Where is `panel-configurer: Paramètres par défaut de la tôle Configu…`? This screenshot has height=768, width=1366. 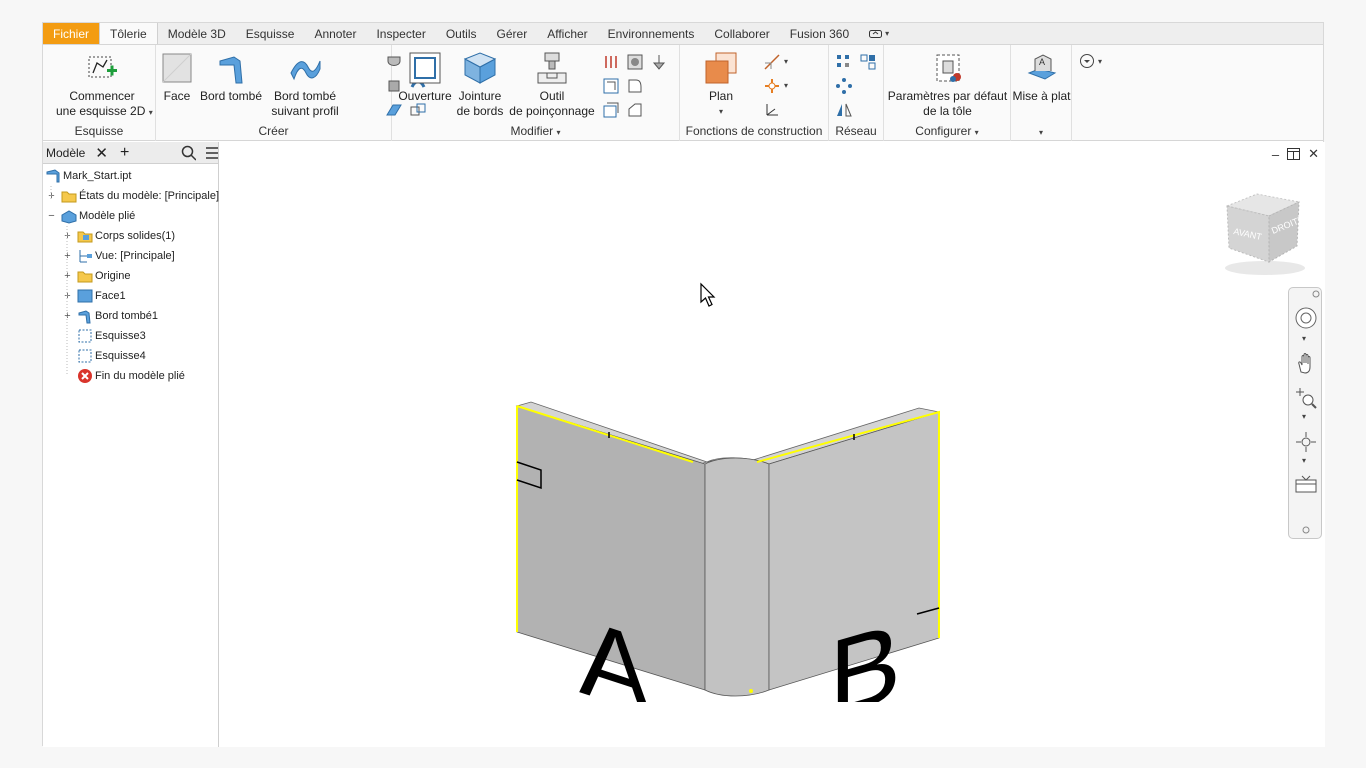 panel-configurer: Paramètres par défaut de la tôle Configu… is located at coordinates (947, 93).